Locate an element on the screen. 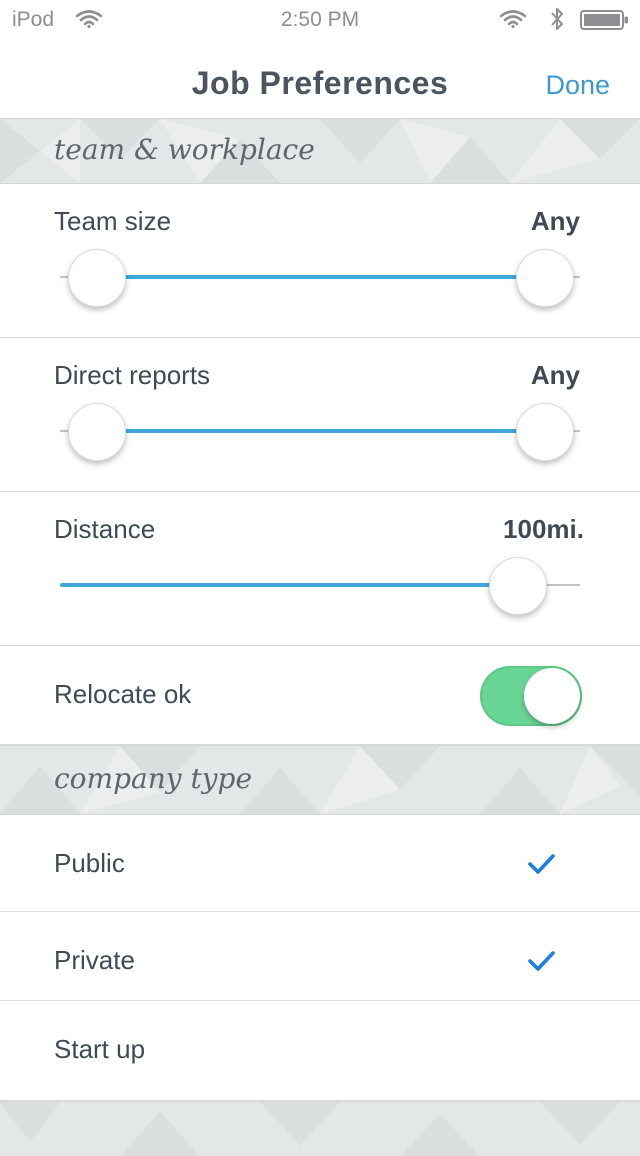 The height and width of the screenshot is (1156, 640). distance-row: Distance 100mi. is located at coordinates (320, 569).